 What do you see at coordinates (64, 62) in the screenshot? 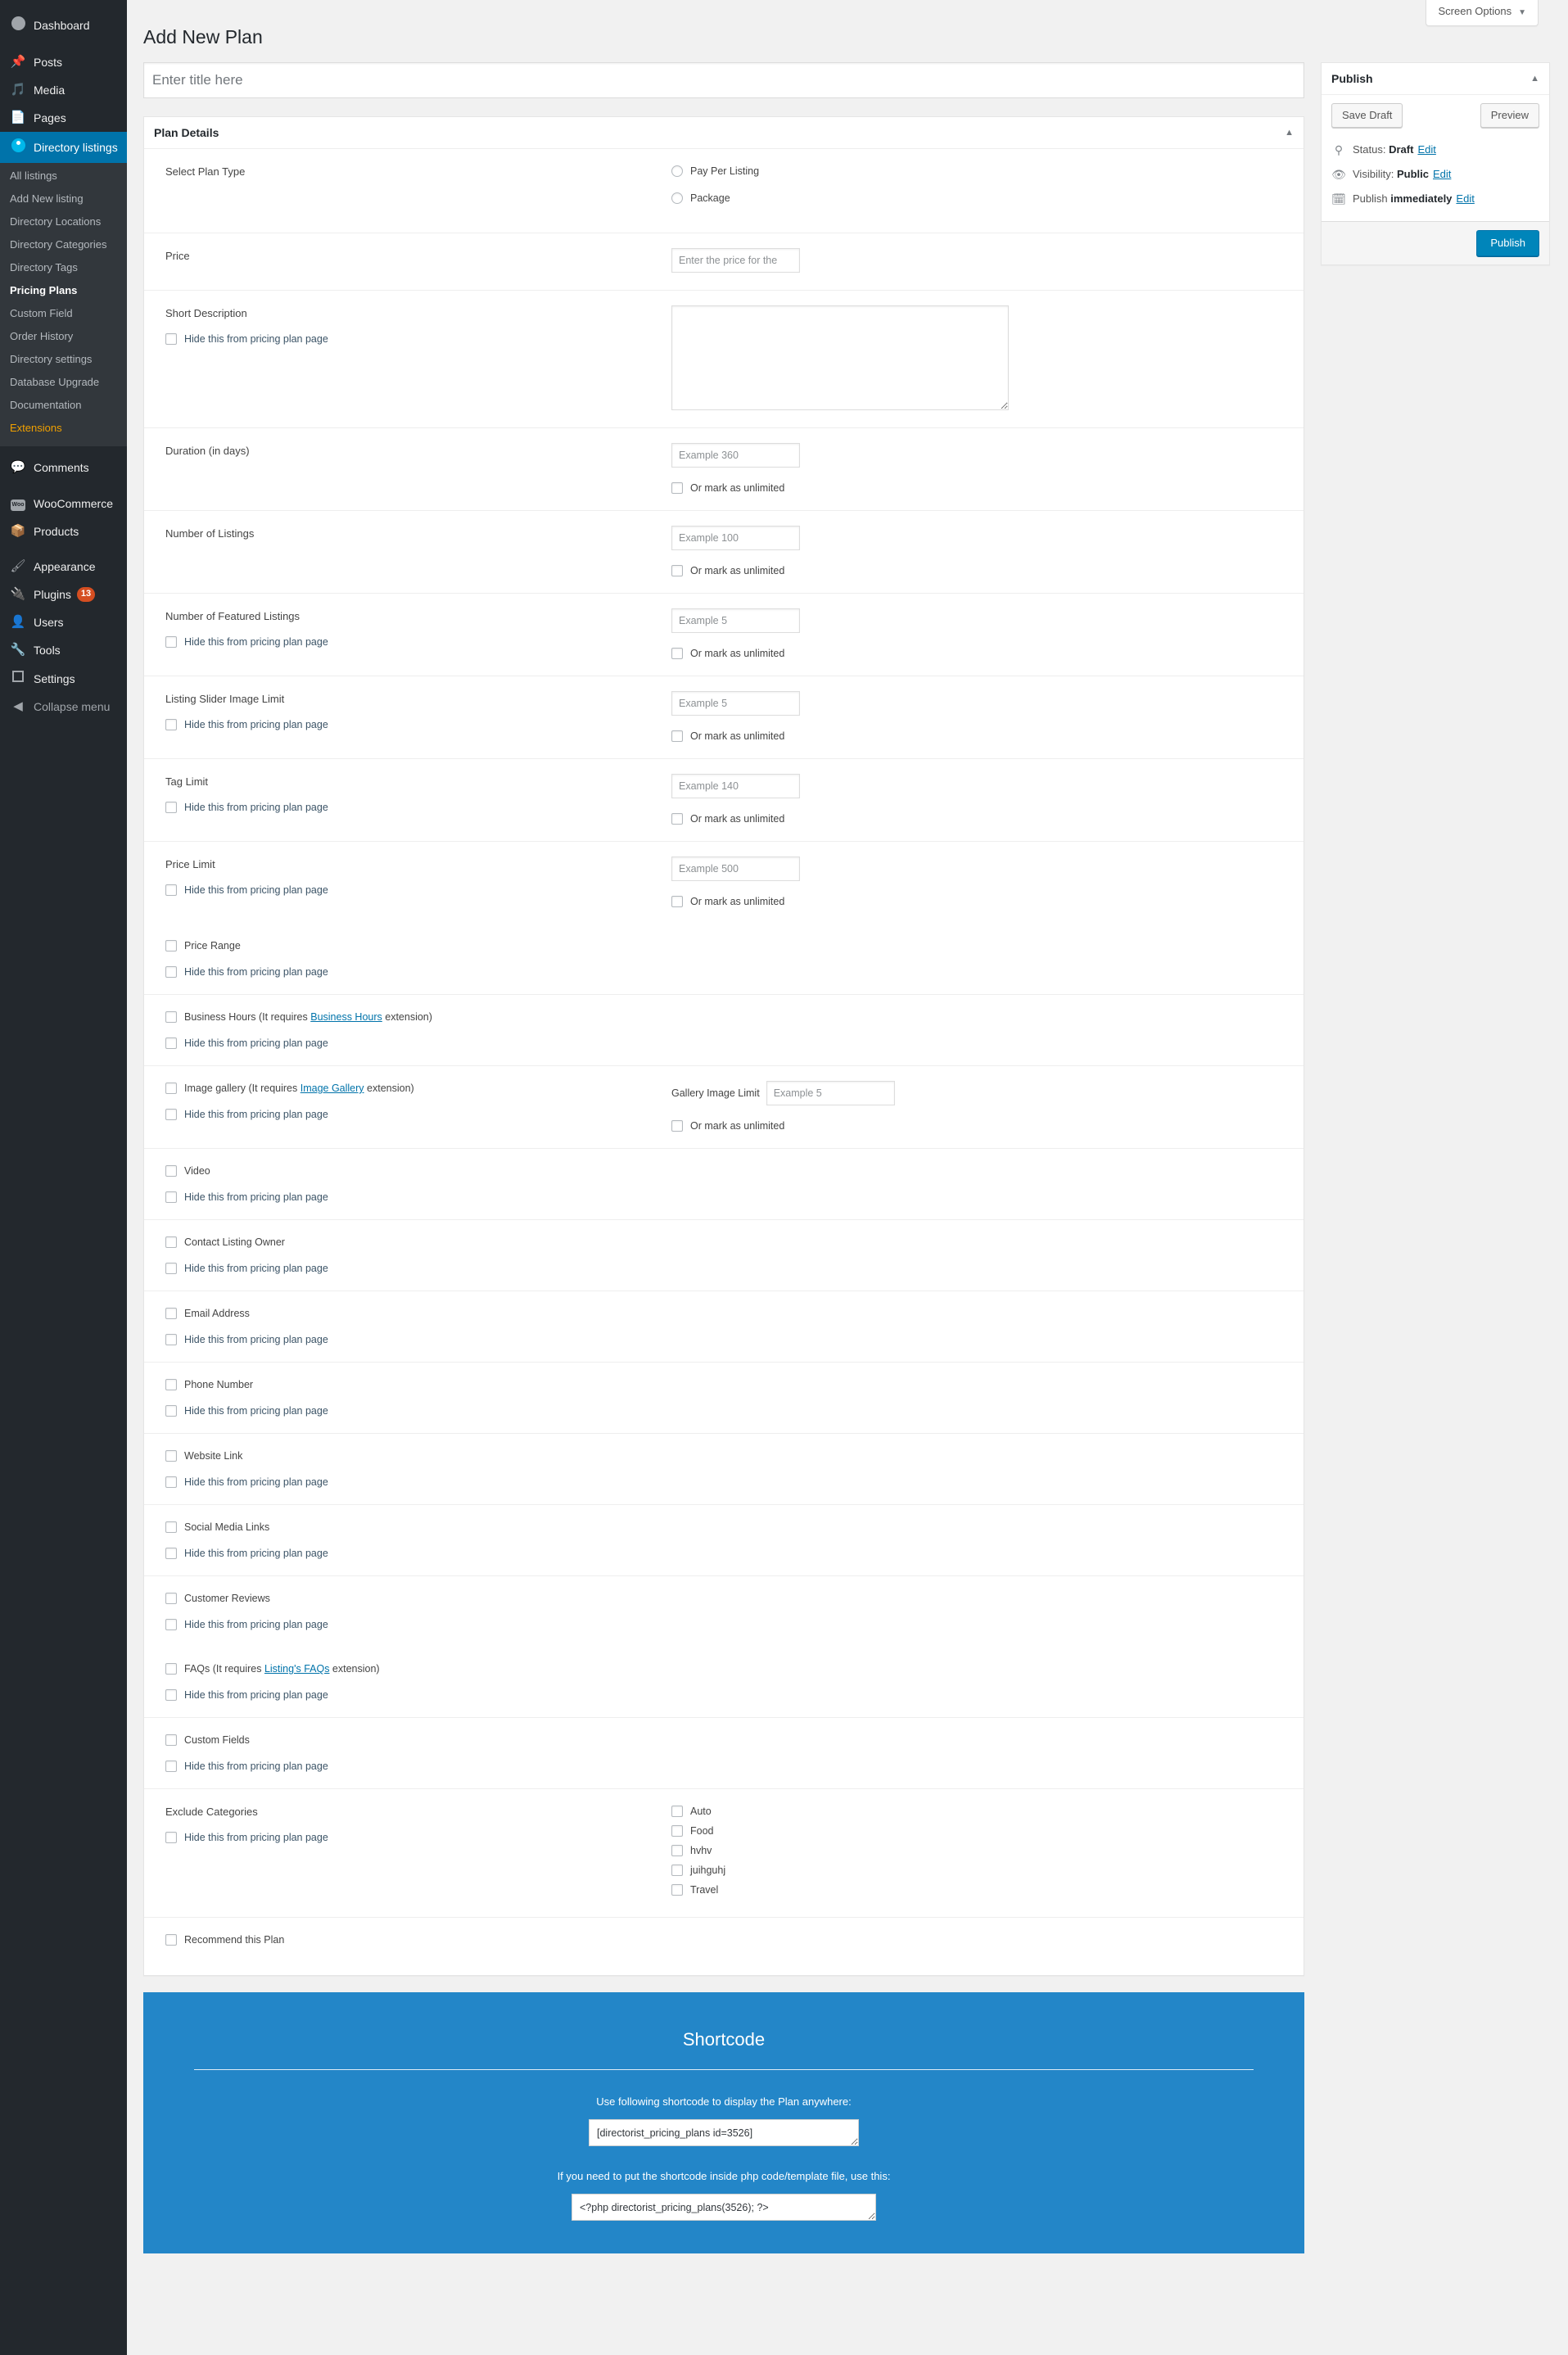
I see `sidebar-item-posts: 📌 Posts` at bounding box center [64, 62].